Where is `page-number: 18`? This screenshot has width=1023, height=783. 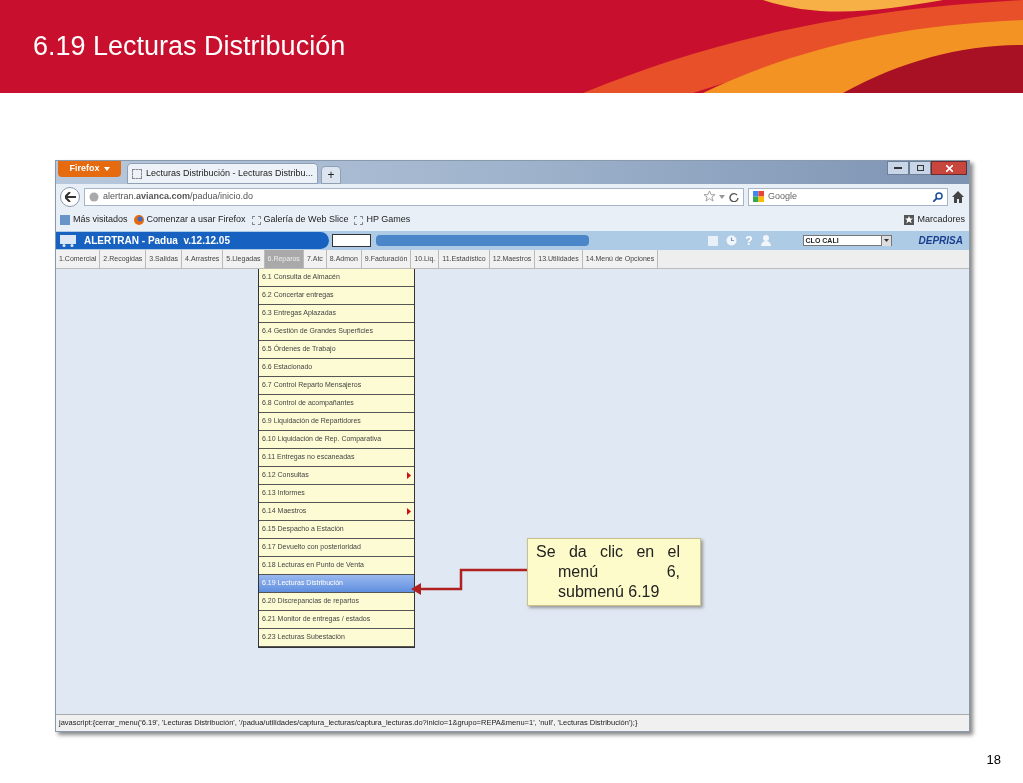 page-number: 18 is located at coordinates (993, 760).